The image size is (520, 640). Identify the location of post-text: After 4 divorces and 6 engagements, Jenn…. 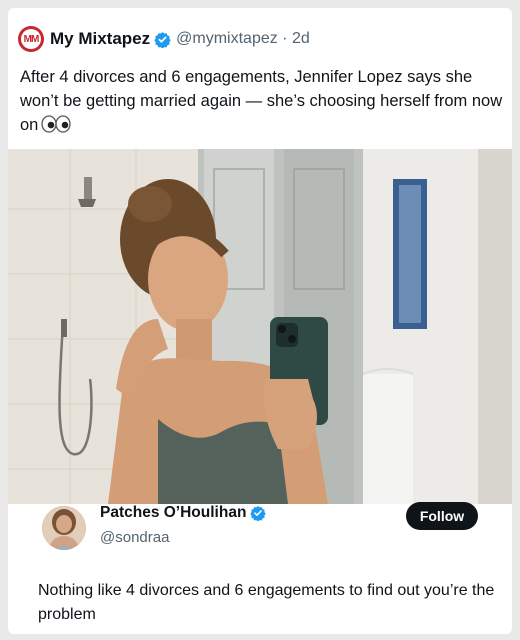
(264, 101).